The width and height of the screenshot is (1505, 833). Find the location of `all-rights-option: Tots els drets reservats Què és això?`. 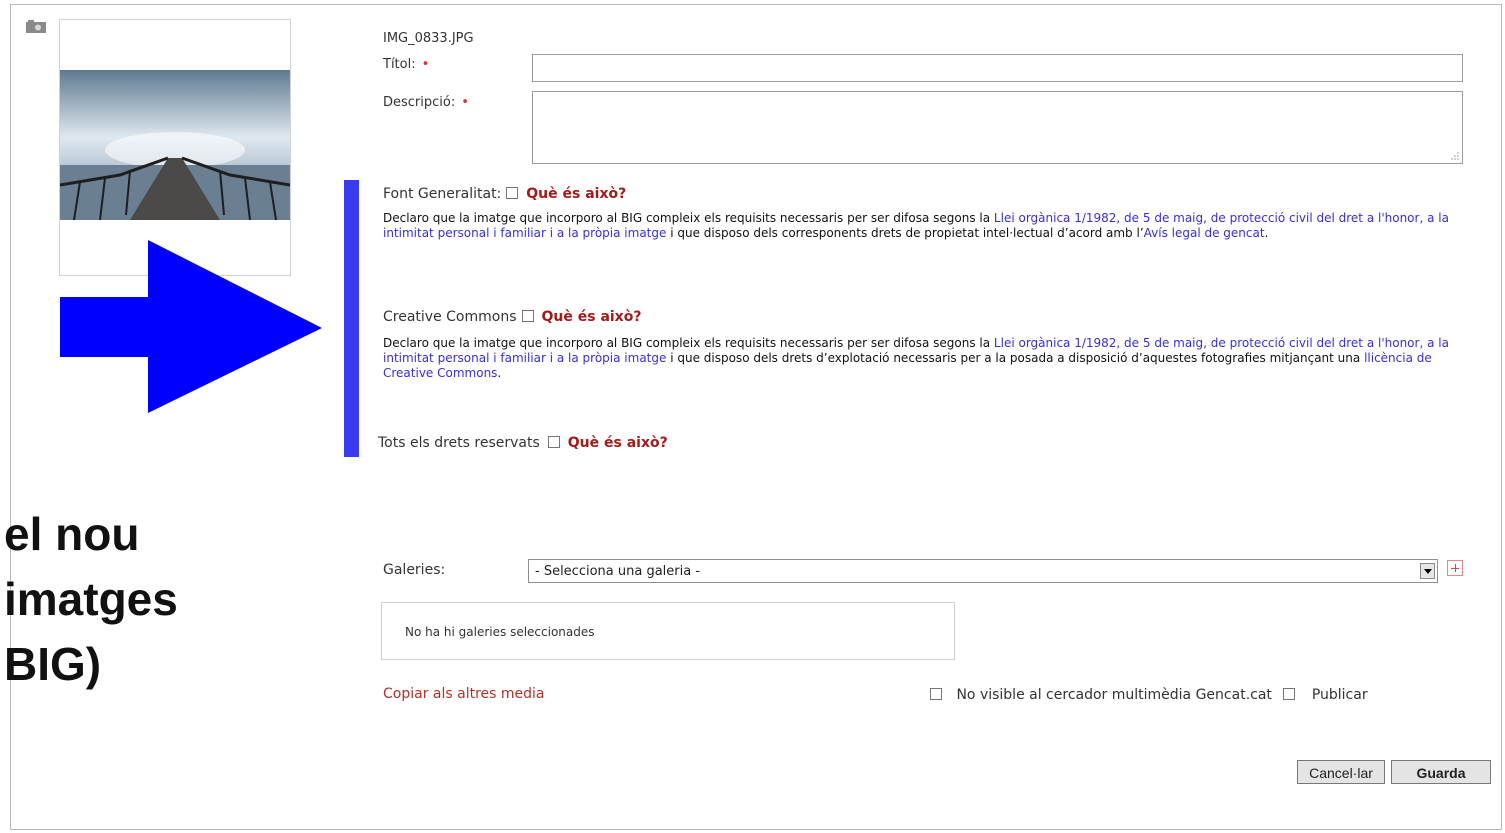

all-rights-option: Tots els drets reservats Què és això? is located at coordinates (523, 443).